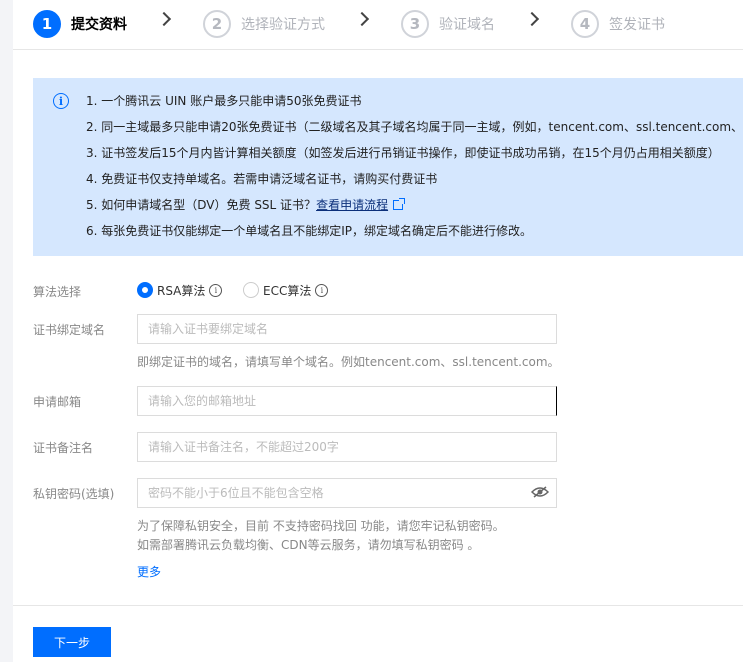 Image resolution: width=743 pixels, height=662 pixels. Describe the element at coordinates (57, 292) in the screenshot. I see `algorithm-label: 算法选择` at that location.